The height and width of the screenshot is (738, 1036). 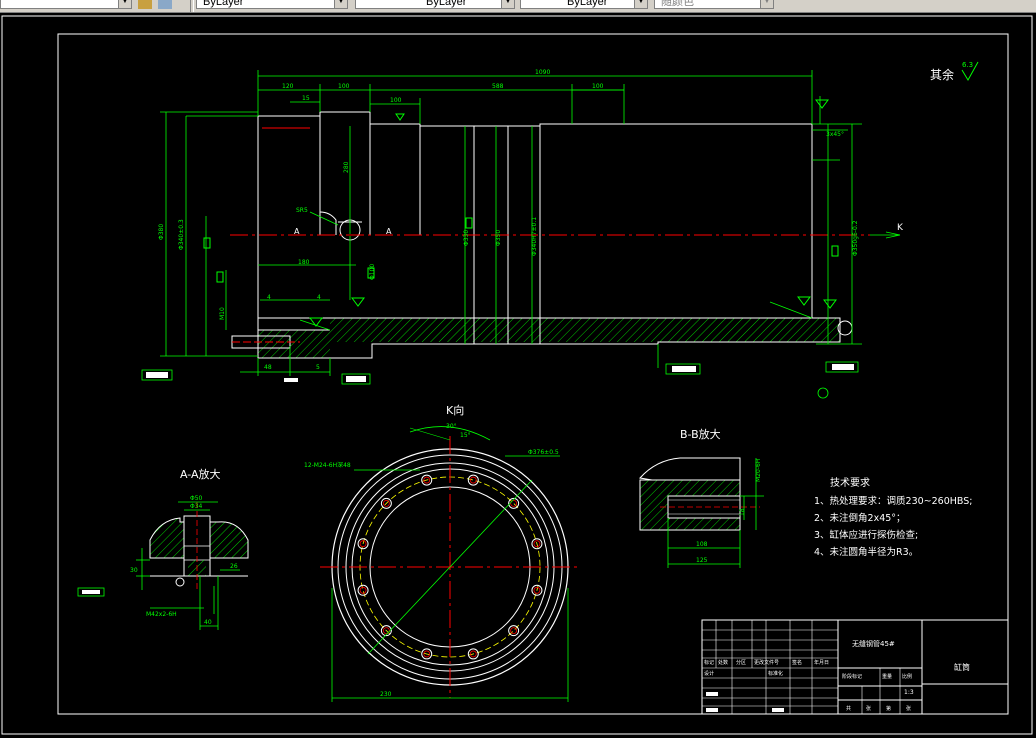 I want to click on detail-a-title: A-A放大, so click(x=200, y=474).